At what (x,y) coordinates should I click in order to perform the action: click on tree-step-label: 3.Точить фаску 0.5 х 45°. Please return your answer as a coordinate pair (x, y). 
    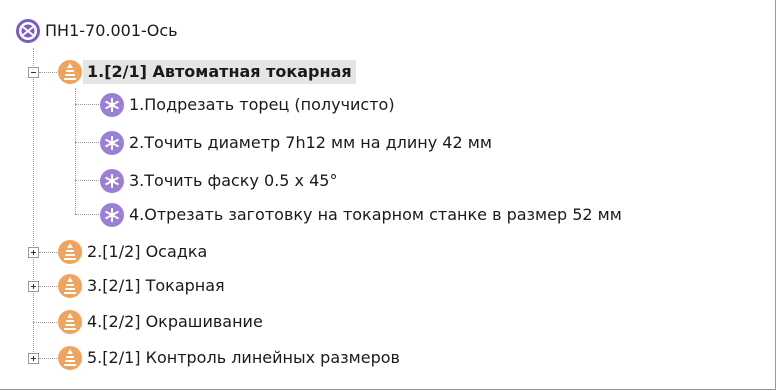
    Looking at the image, I should click on (233, 180).